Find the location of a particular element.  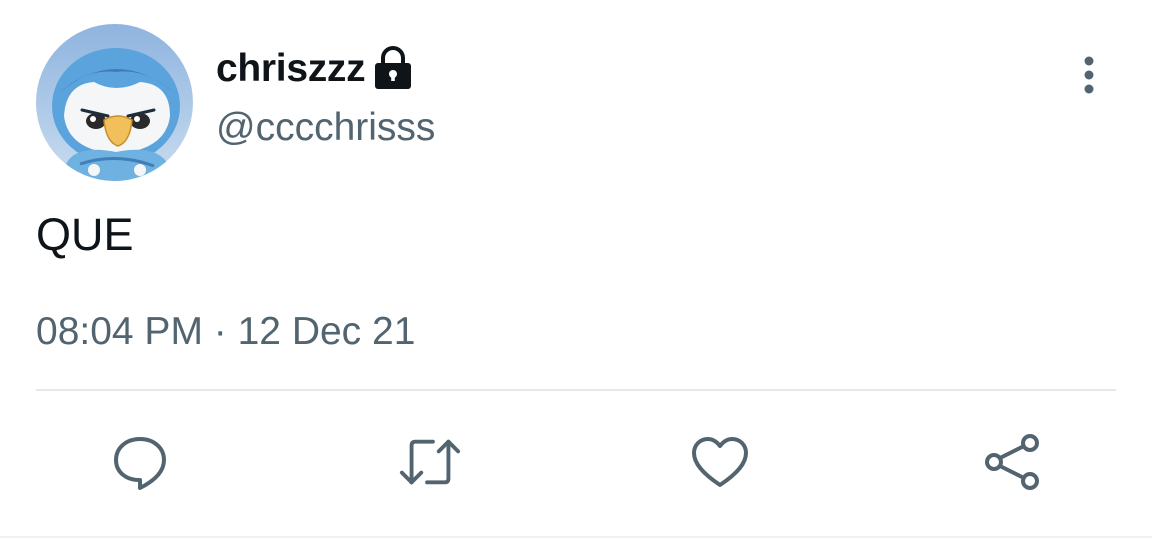

more-options-button is located at coordinates (1089, 75).